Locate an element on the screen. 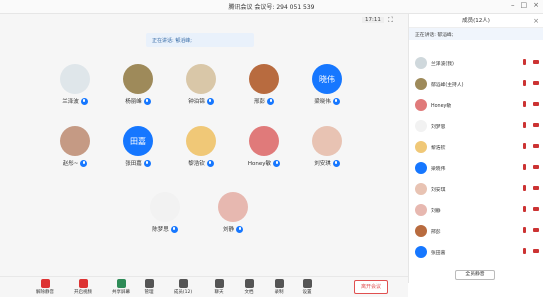 Image resolution: width=543 pixels, height=297 pixels. participant-name: 陈梦思 is located at coordinates (160, 230).